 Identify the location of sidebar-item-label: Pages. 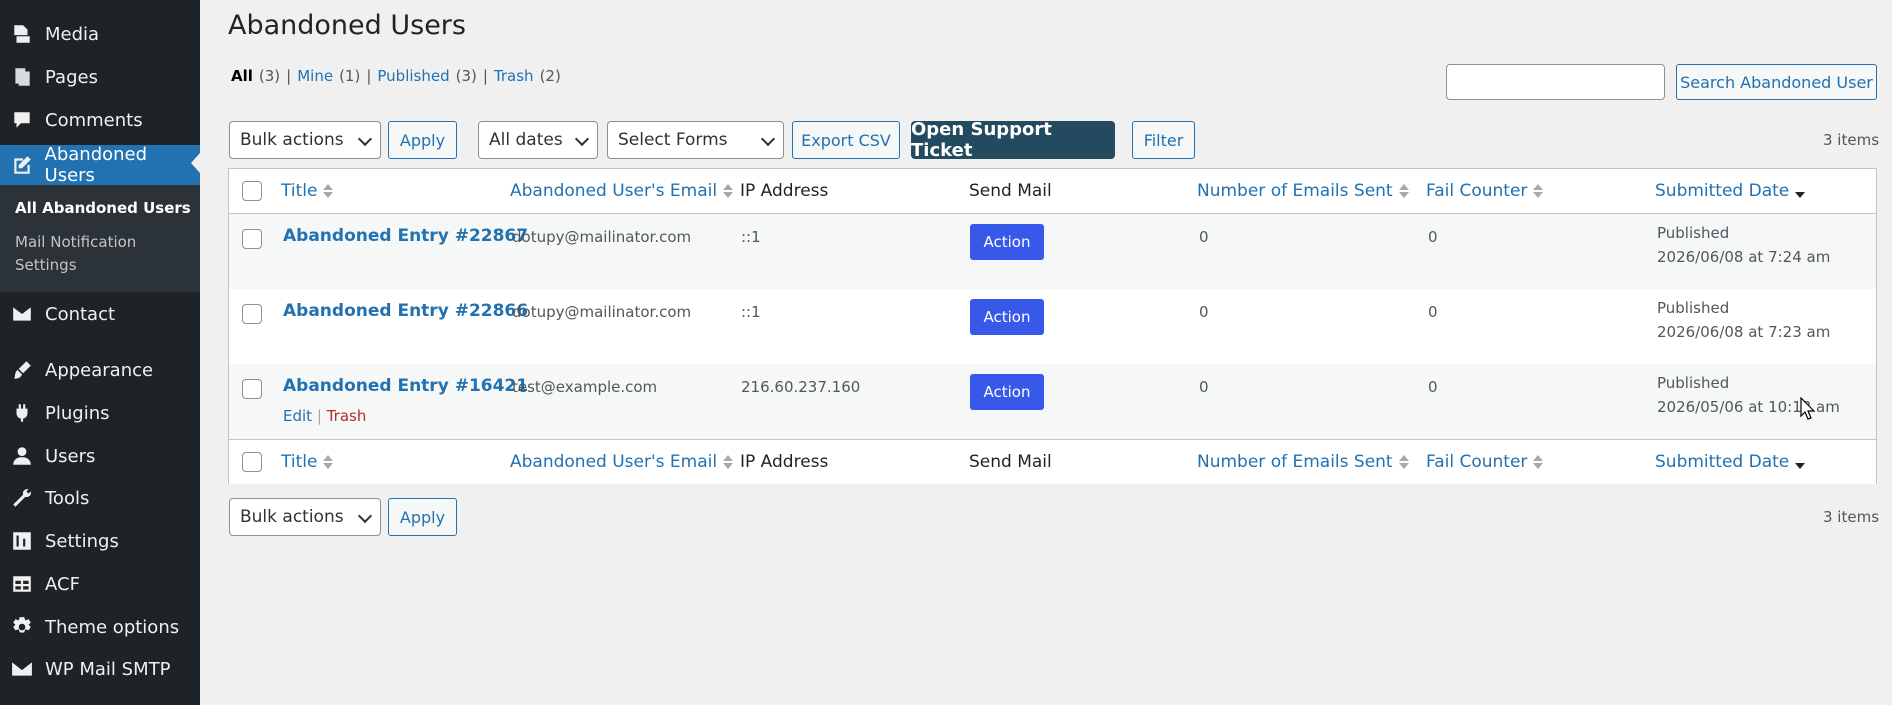
(71, 77).